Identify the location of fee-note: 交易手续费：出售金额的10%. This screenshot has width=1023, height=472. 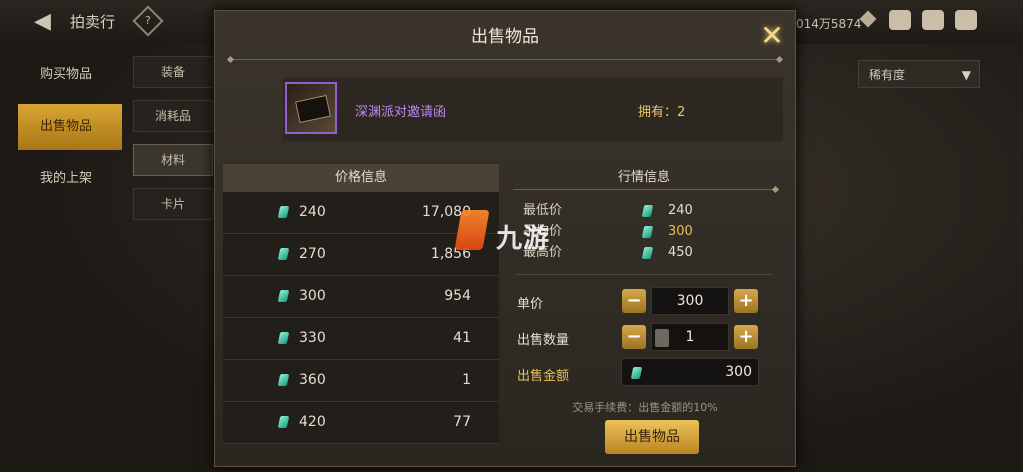
(645, 407).